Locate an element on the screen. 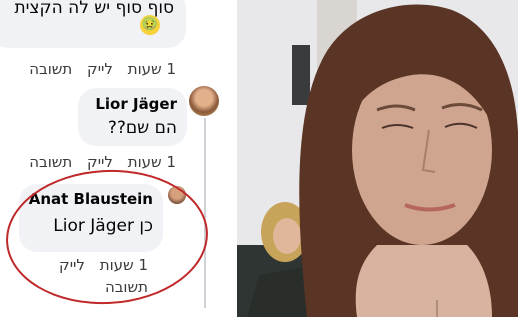 The image size is (518, 317). comment-author: Lior Jäger is located at coordinates (136, 104).